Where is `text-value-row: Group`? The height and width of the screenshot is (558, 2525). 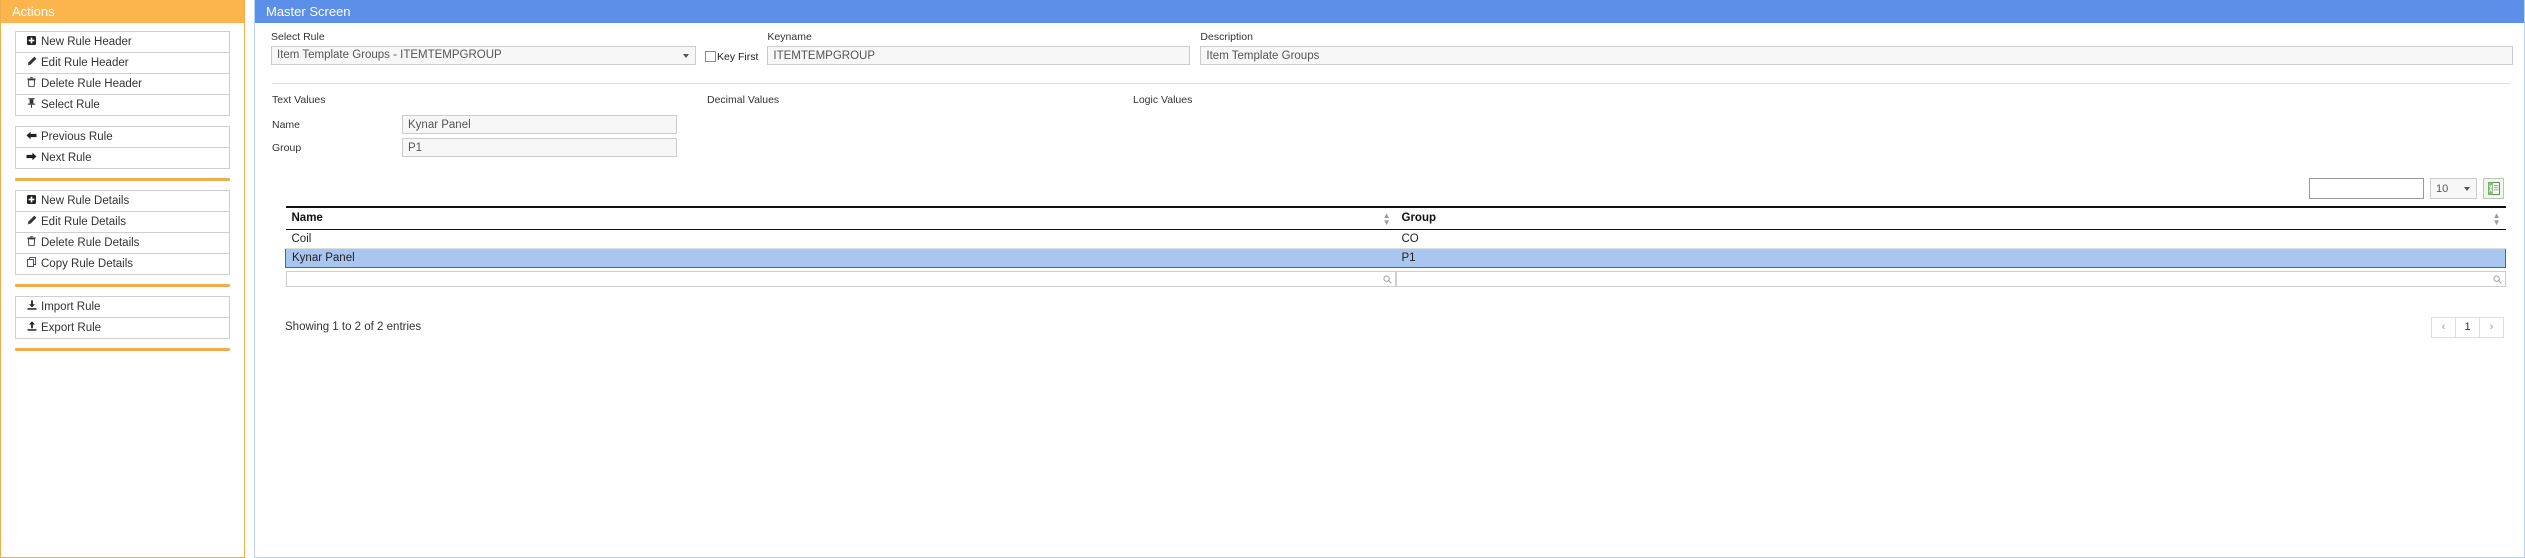
text-value-row: Group is located at coordinates (622, 147).